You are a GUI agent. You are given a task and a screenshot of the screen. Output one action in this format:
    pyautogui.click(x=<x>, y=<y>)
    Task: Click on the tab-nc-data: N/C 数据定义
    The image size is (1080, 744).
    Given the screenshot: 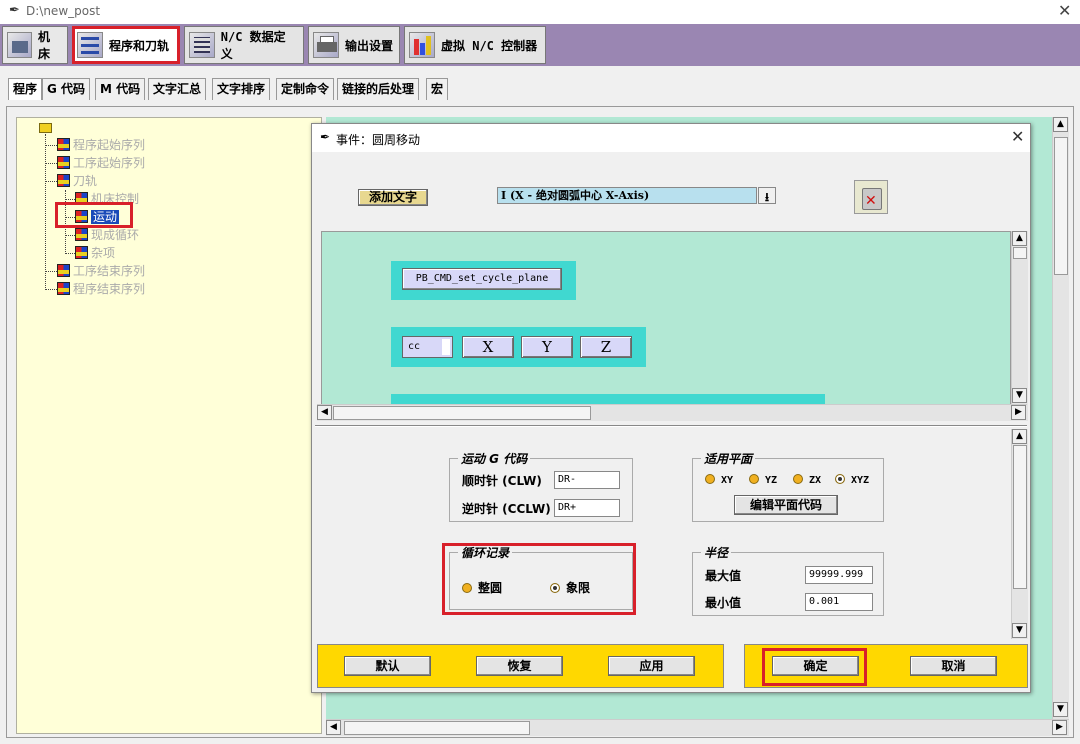 What is the action you would take?
    pyautogui.click(x=244, y=45)
    